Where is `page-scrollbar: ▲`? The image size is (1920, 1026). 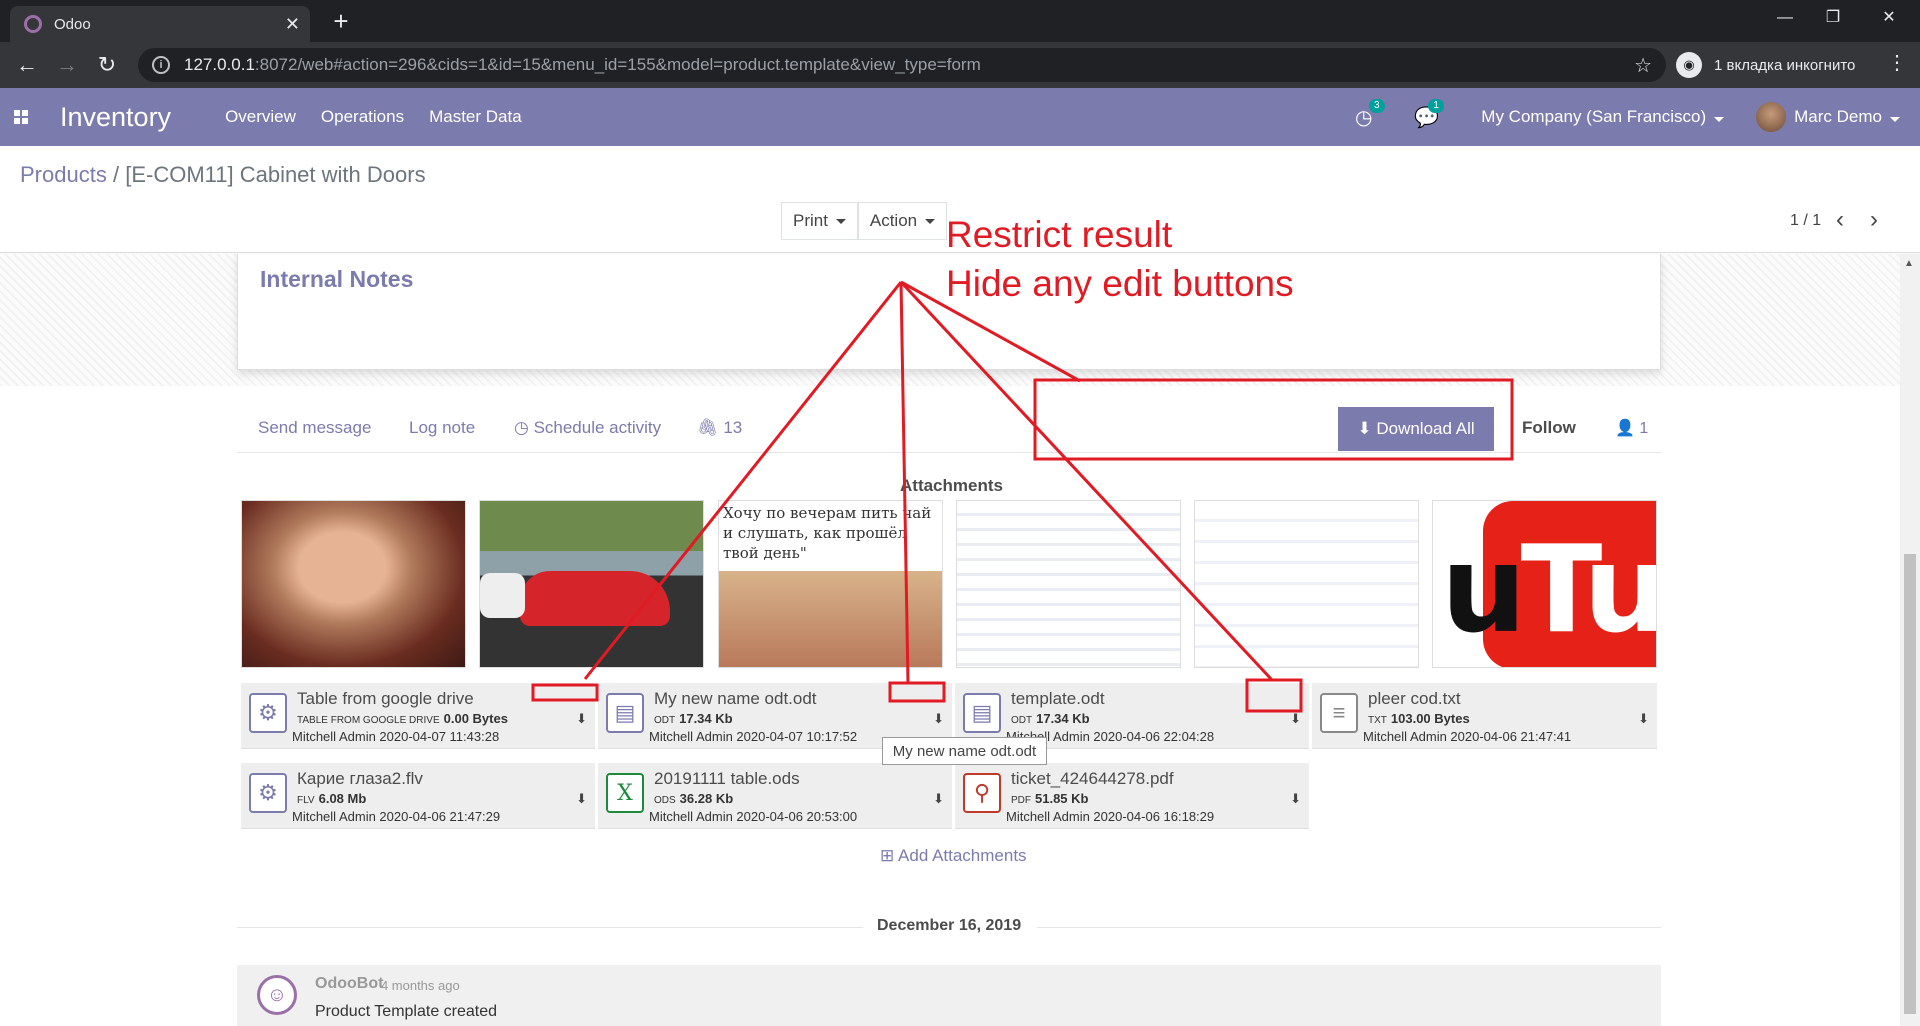 page-scrollbar: ▲ is located at coordinates (1910, 640).